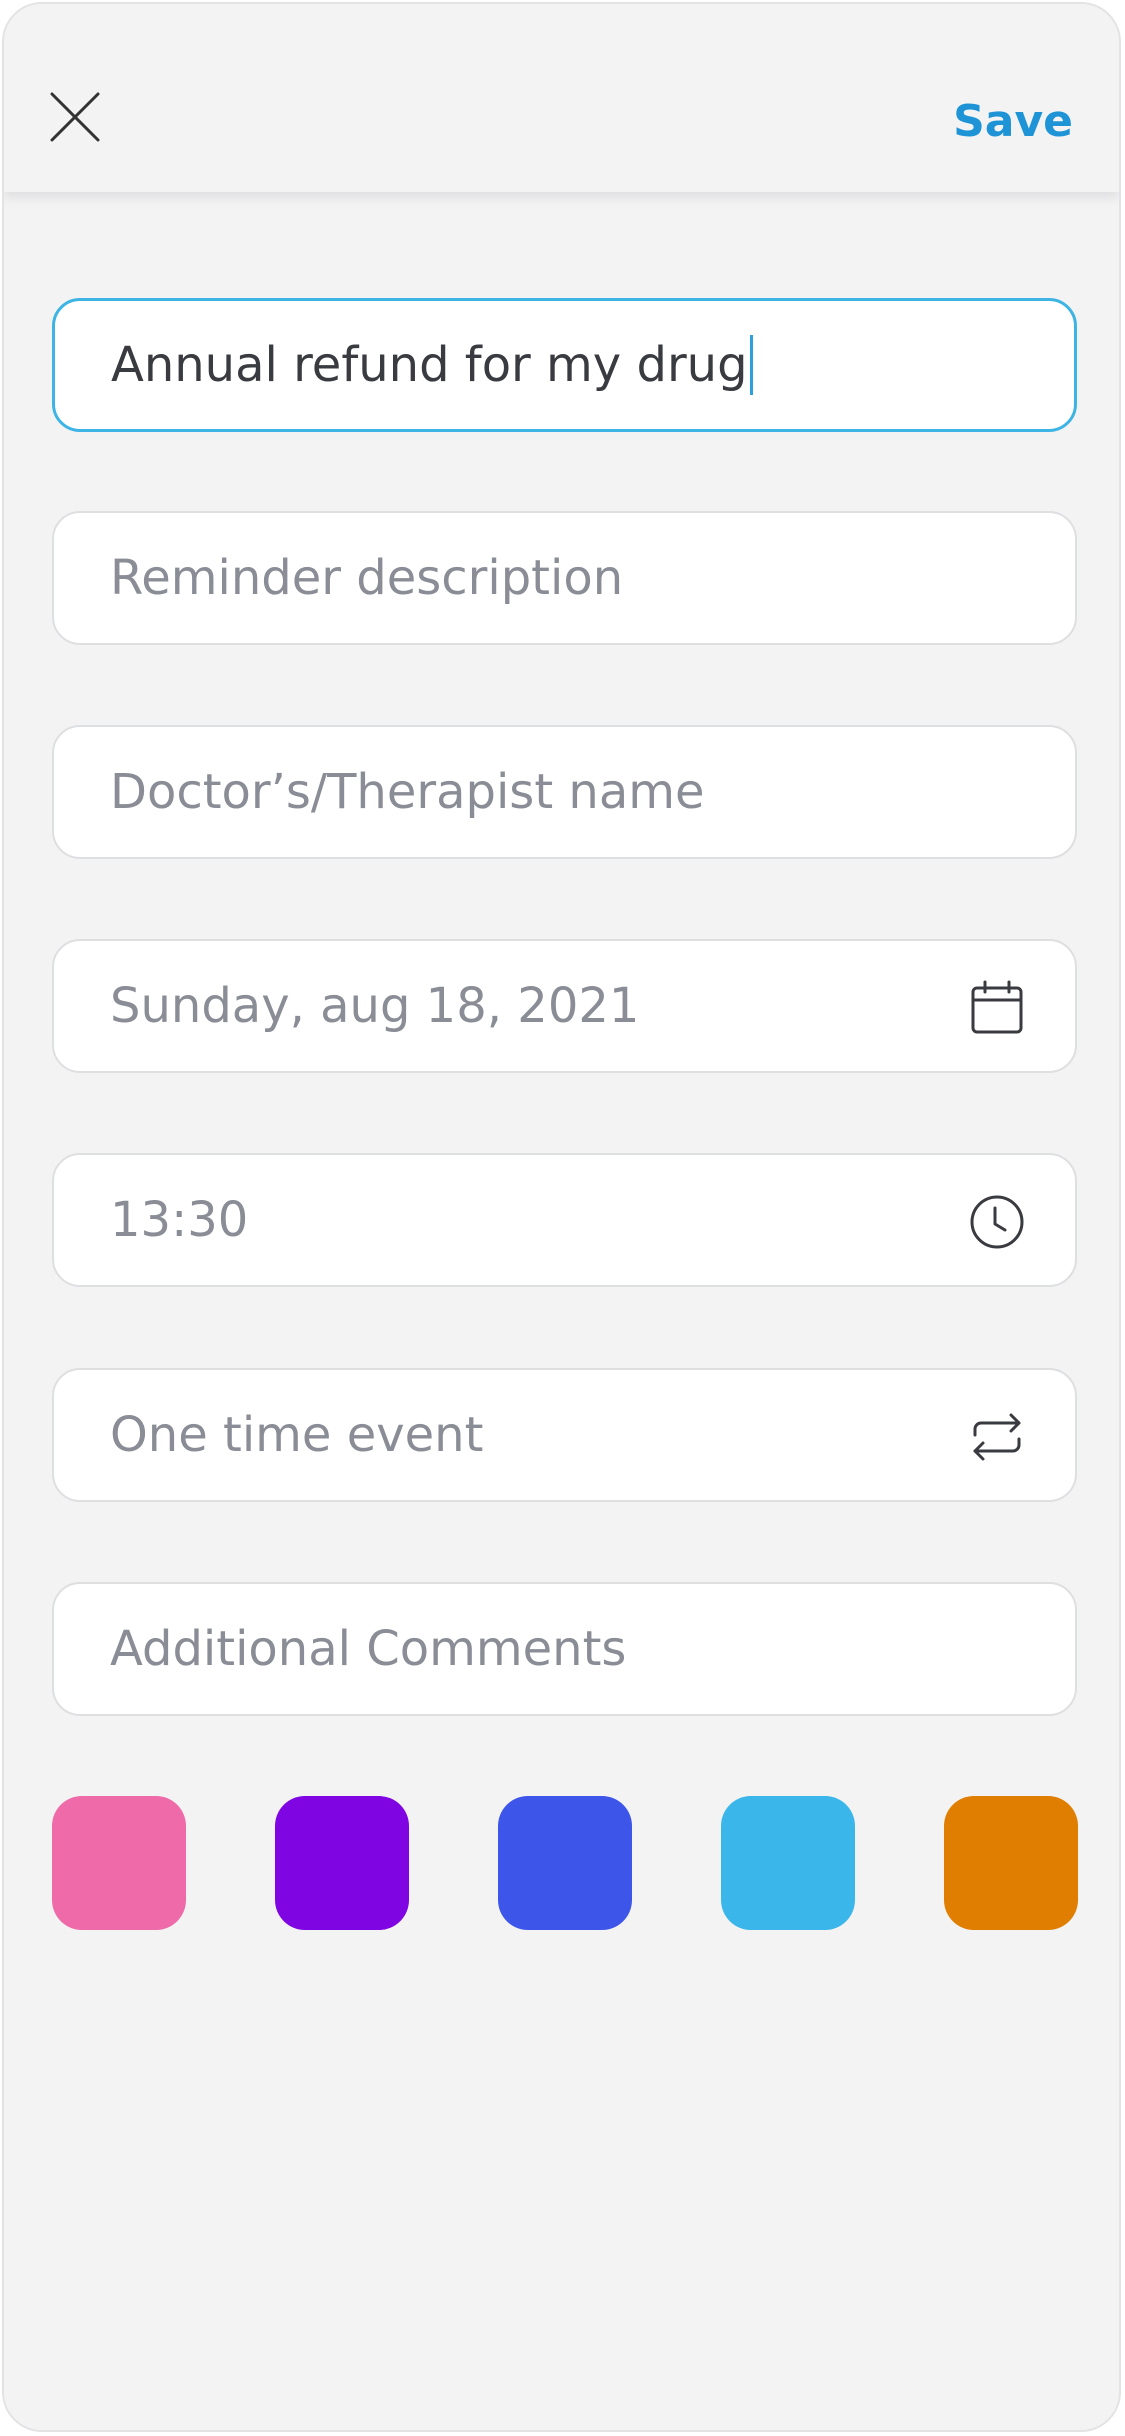  I want to click on calendar-icon, so click(997, 1008).